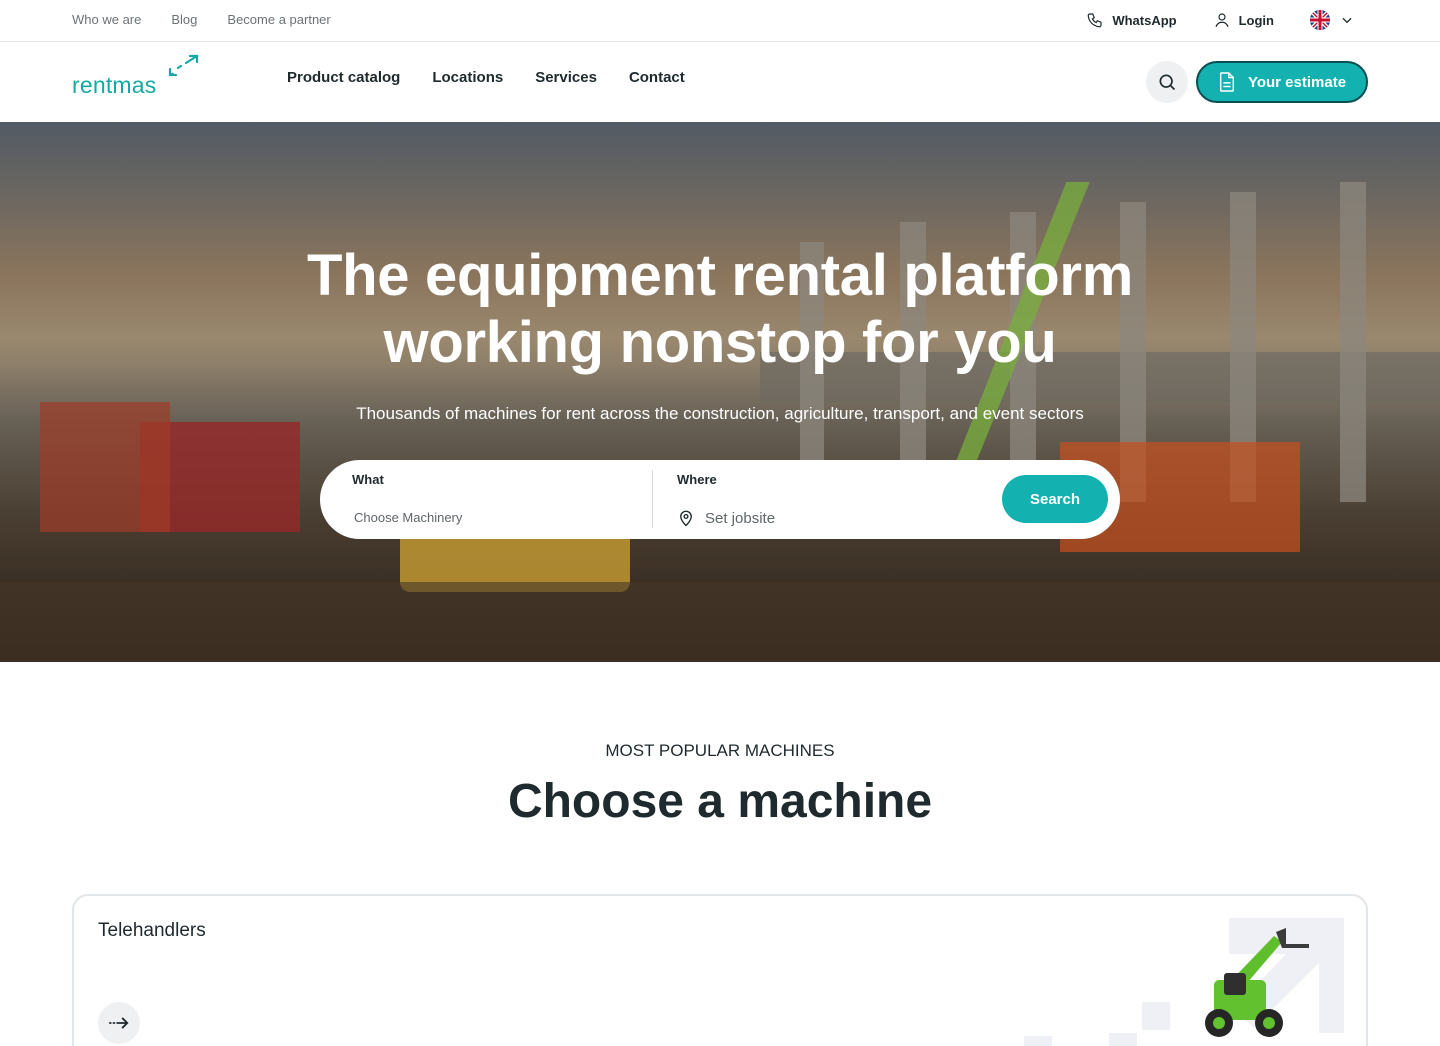 Image resolution: width=1440 pixels, height=1046 pixels. I want to click on header-search-button, so click(1167, 82).